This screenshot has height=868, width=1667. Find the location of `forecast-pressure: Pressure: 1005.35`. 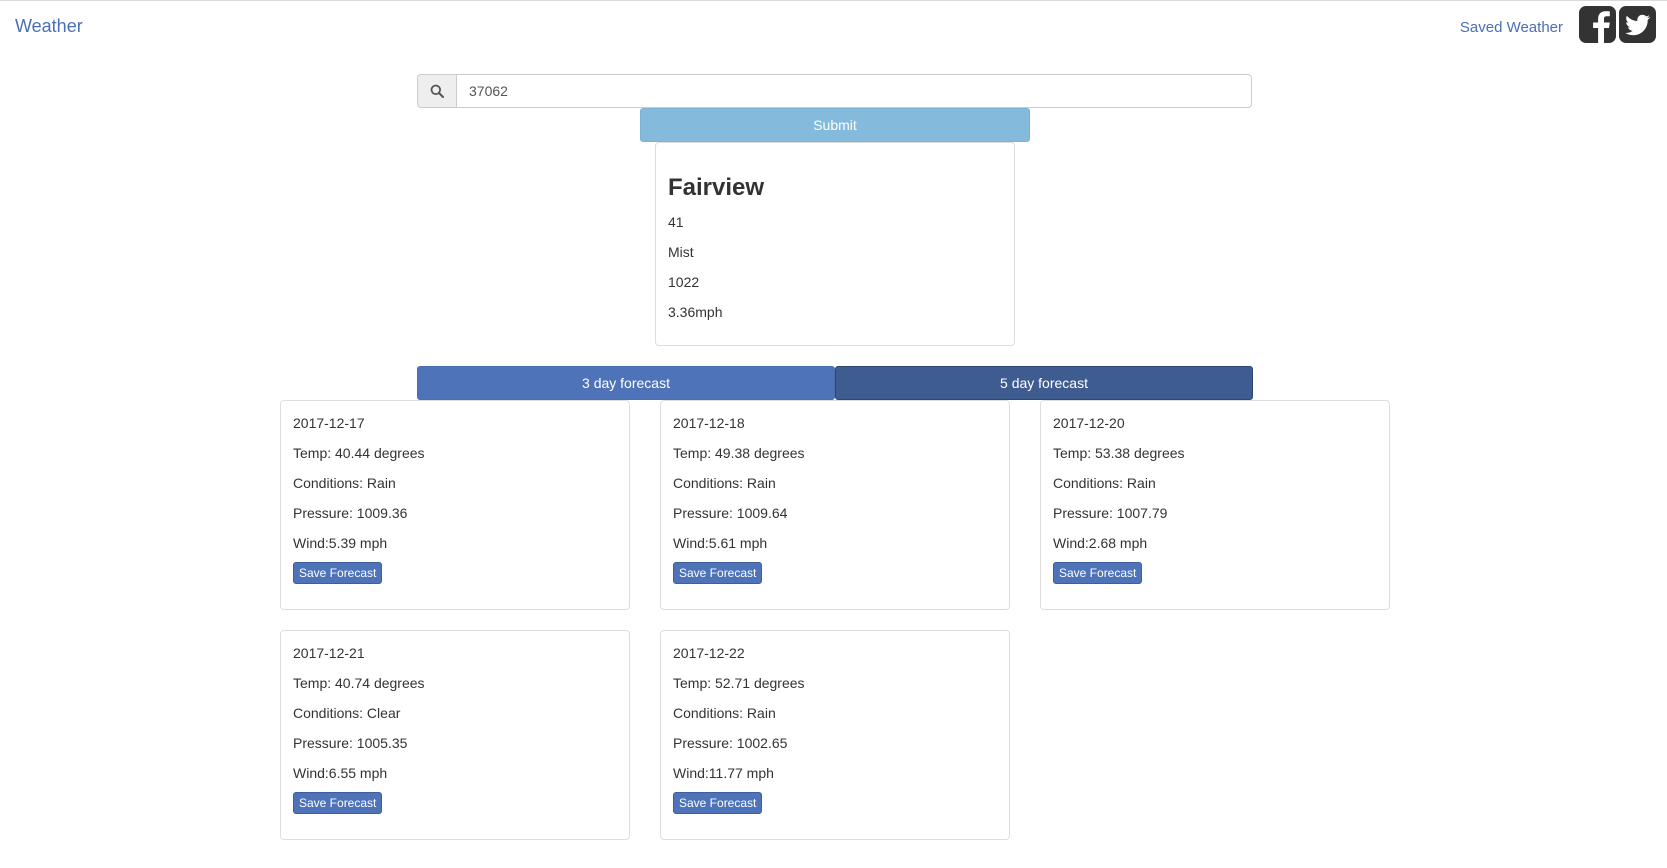

forecast-pressure: Pressure: 1005.35 is located at coordinates (350, 743).